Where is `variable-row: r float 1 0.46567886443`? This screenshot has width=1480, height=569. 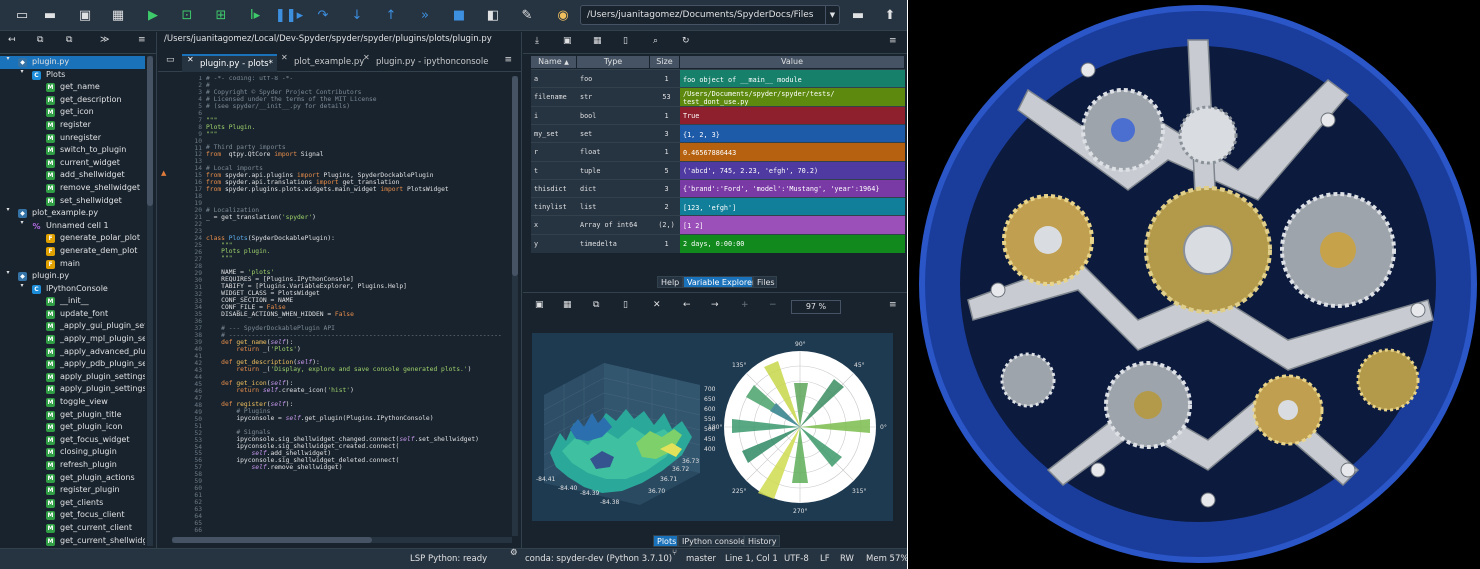
variable-row: r float 1 0.46567886443 is located at coordinates (718, 152).